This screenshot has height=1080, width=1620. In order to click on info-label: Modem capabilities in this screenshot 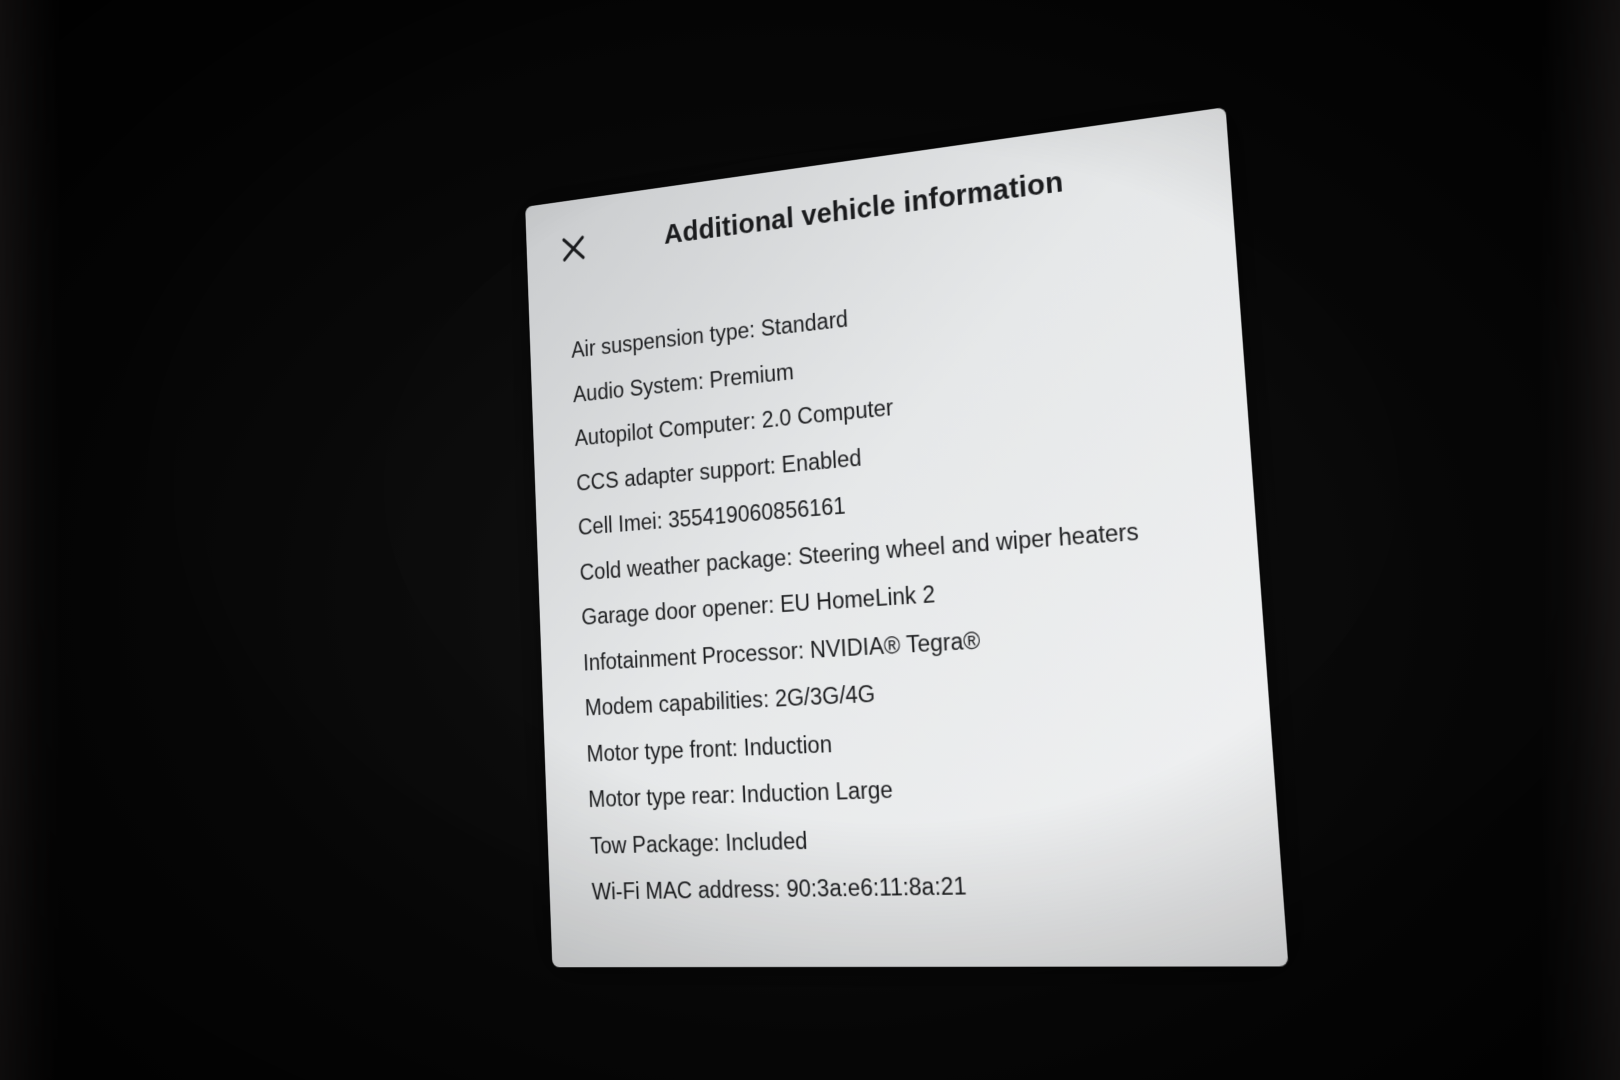, I will do `click(679, 703)`.